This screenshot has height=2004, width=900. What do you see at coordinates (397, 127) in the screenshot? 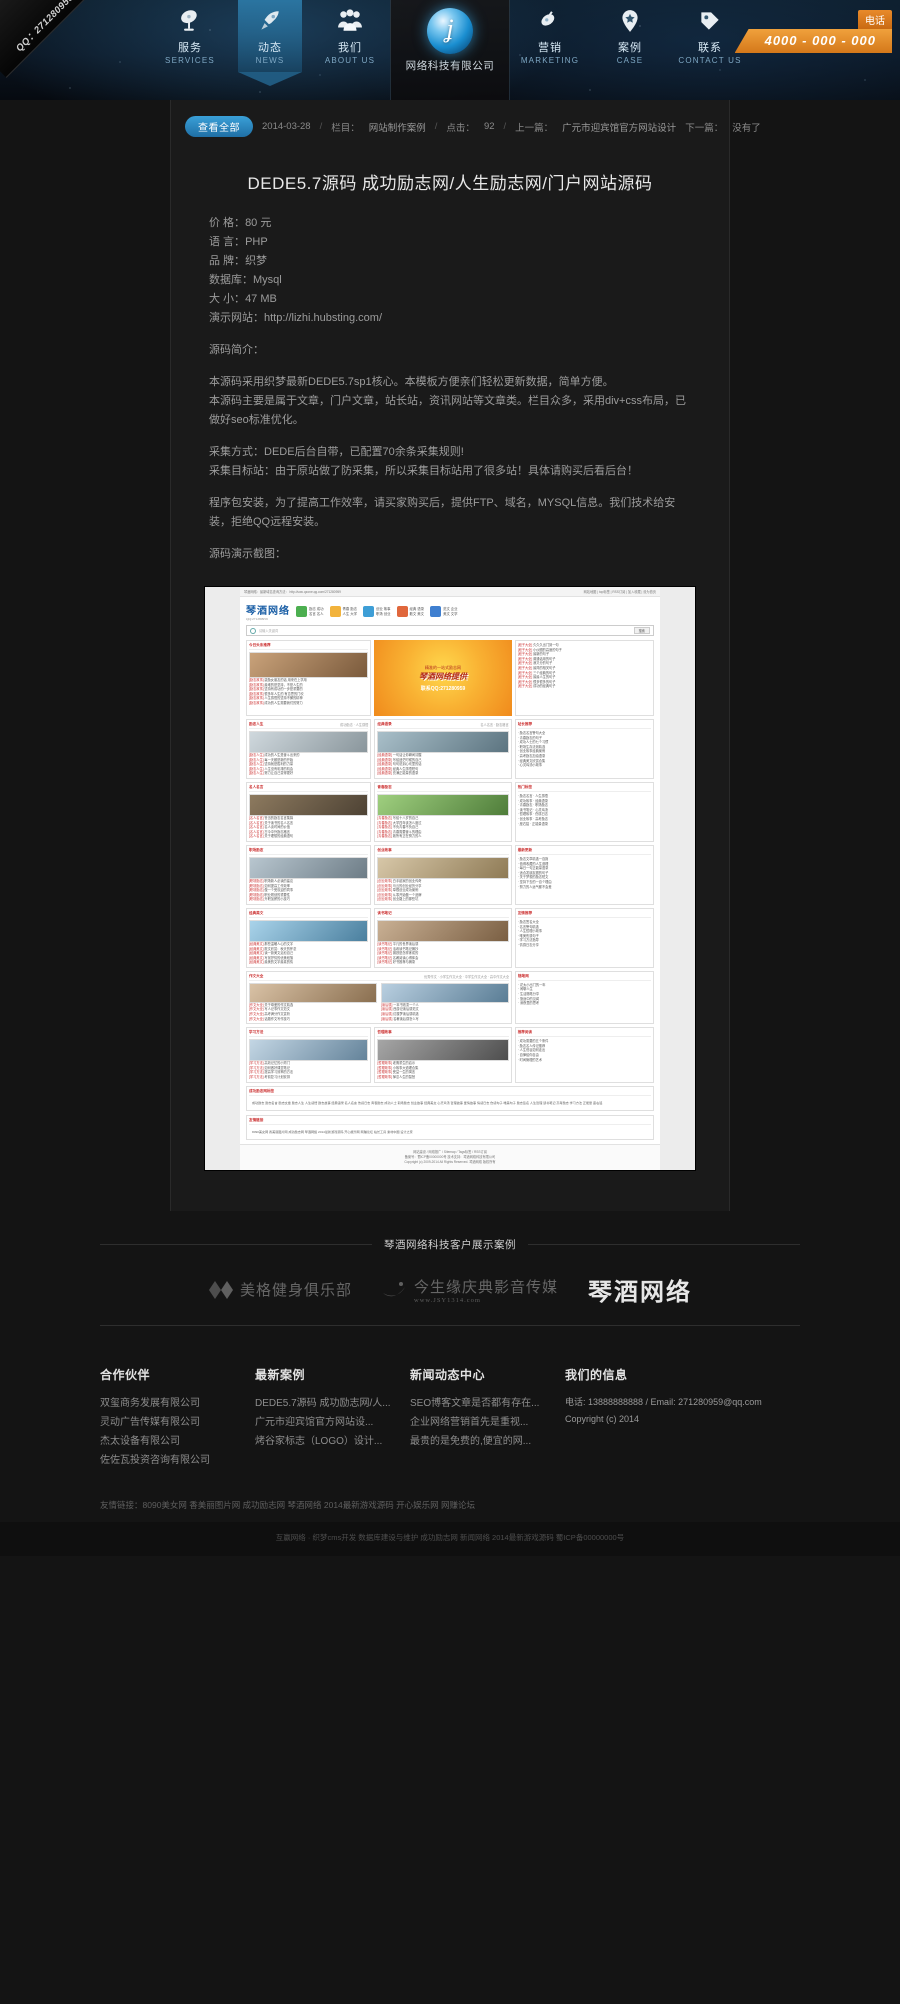
I see `category-link: 网站制作案例` at bounding box center [397, 127].